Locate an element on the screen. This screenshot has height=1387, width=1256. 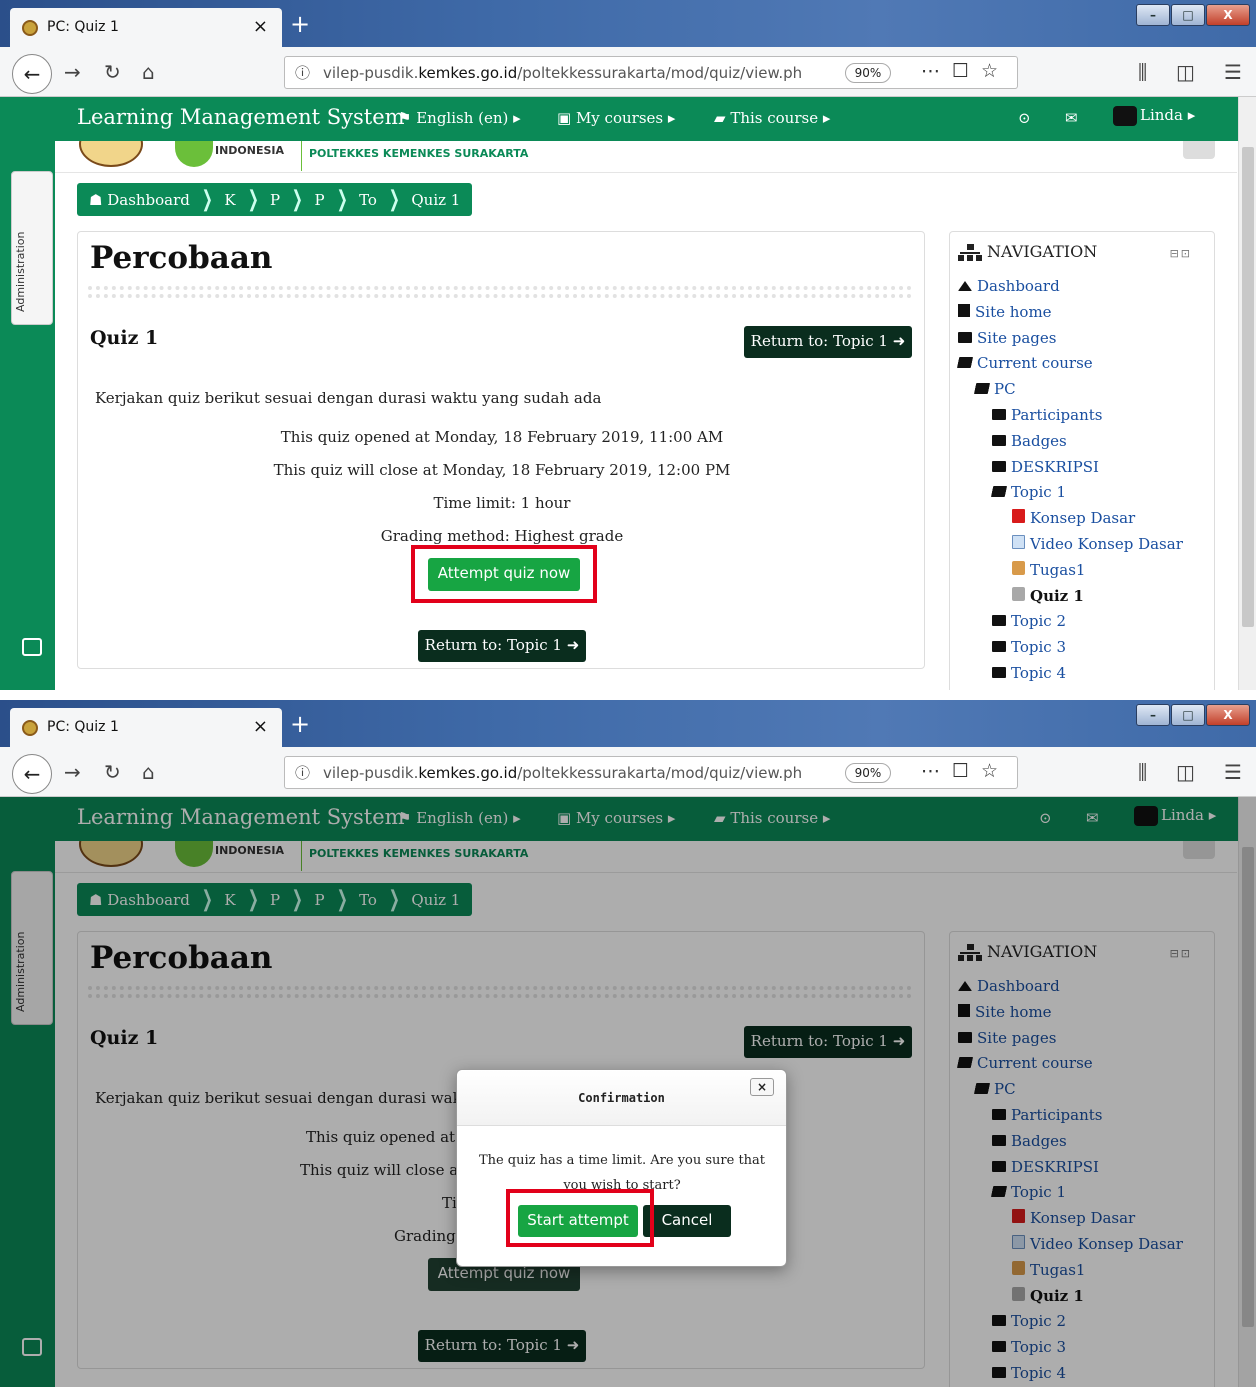
breadcrumb-item: To is located at coordinates (368, 200).